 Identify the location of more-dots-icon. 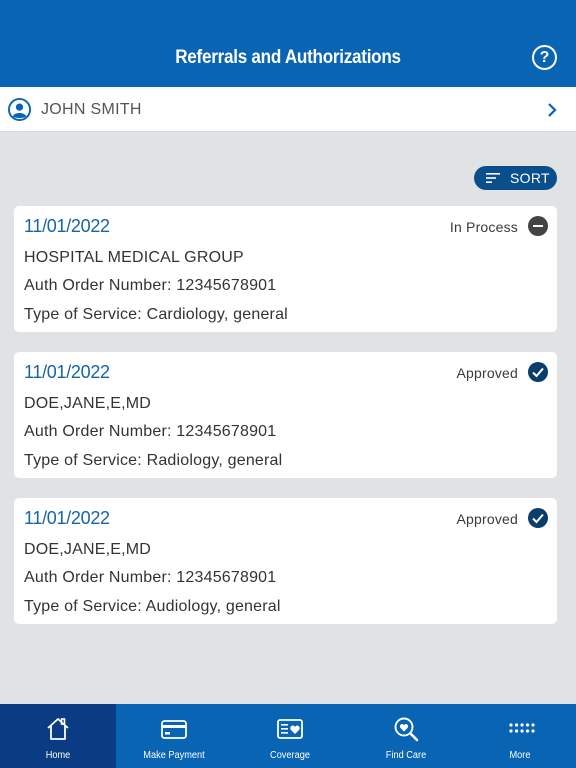
(522, 728).